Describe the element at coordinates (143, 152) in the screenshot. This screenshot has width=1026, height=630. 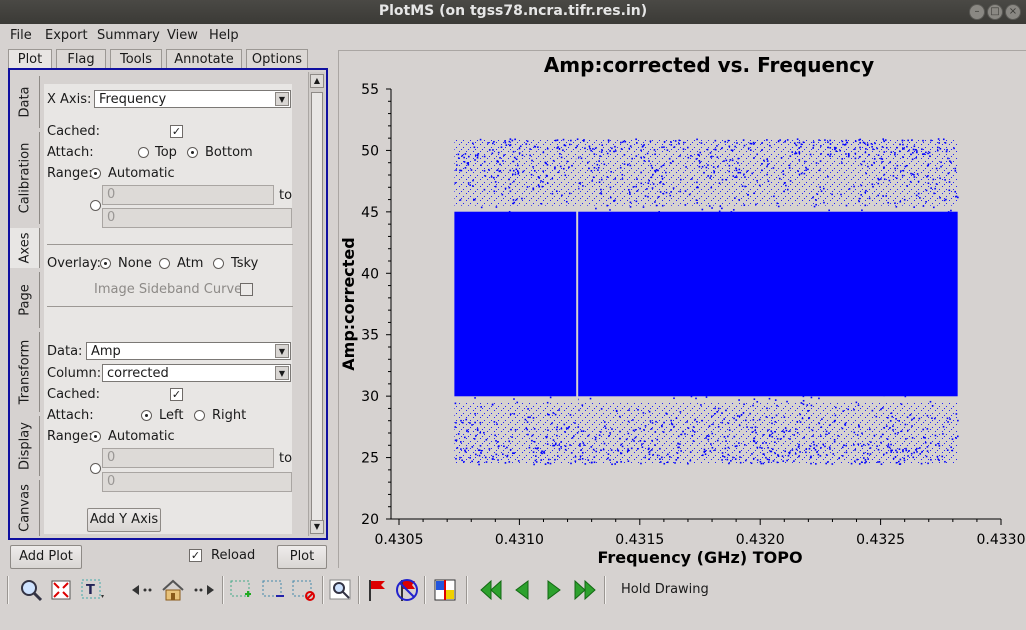
I see `x-attach-top-radio` at that location.